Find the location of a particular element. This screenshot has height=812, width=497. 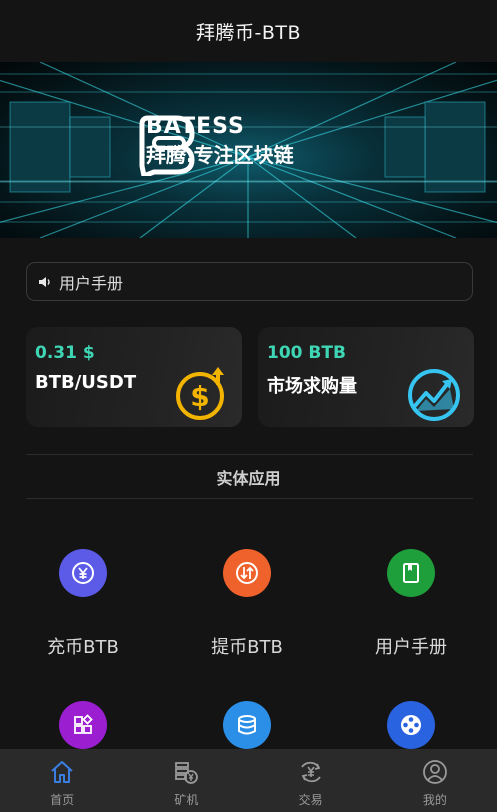

tab-profile: 我的 is located at coordinates (435, 780).